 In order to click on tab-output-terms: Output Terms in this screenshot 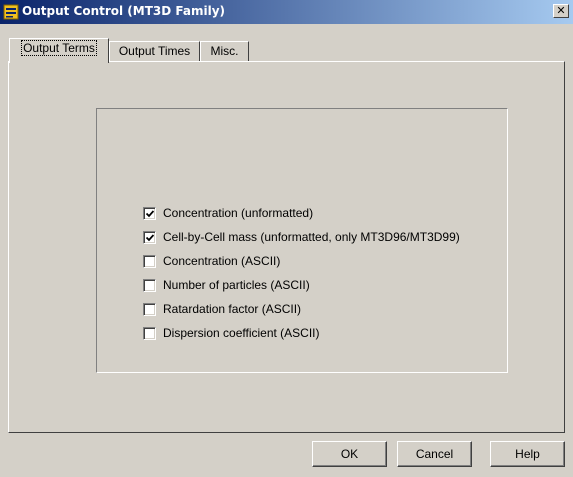, I will do `click(59, 50)`.